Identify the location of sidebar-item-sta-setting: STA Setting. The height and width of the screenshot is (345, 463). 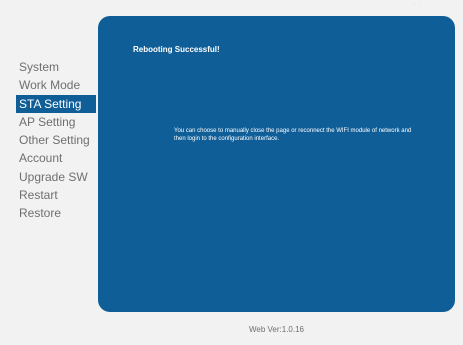
(56, 103).